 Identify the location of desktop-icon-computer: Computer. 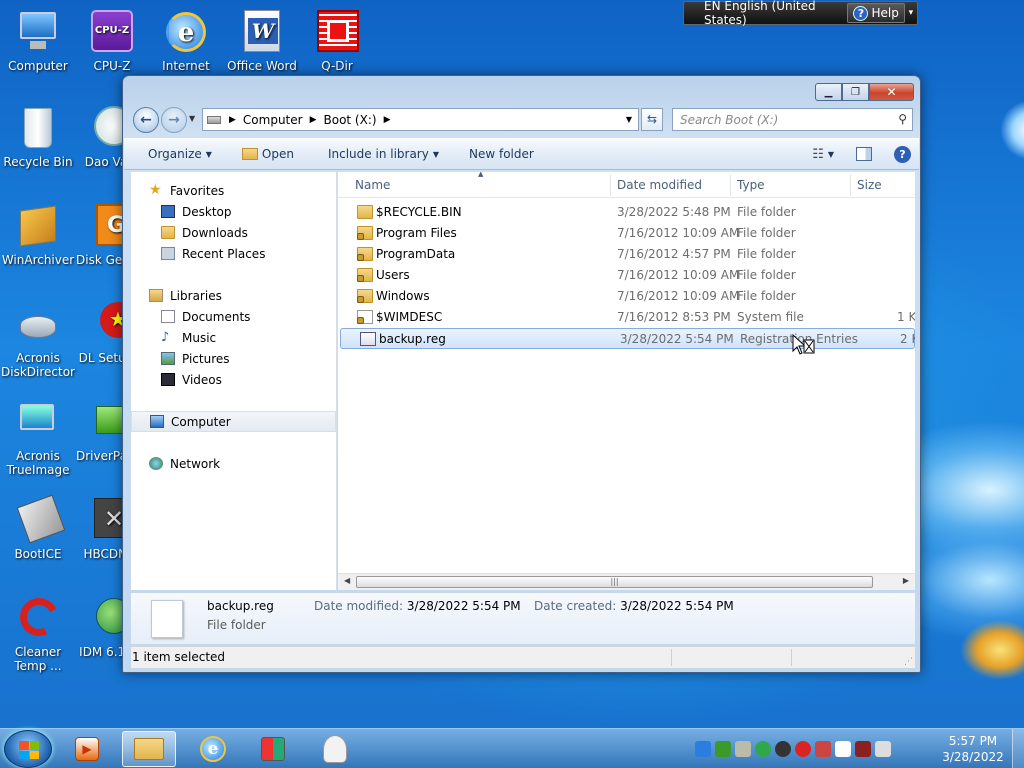
(38, 40).